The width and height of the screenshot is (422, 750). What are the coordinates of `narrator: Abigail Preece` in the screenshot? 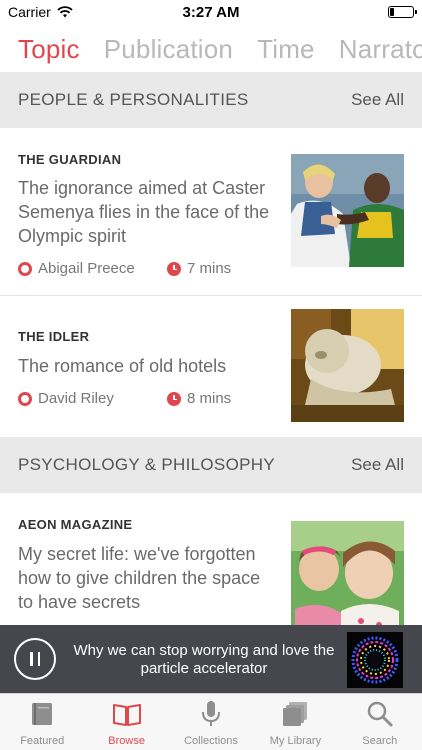 It's located at (92, 268).